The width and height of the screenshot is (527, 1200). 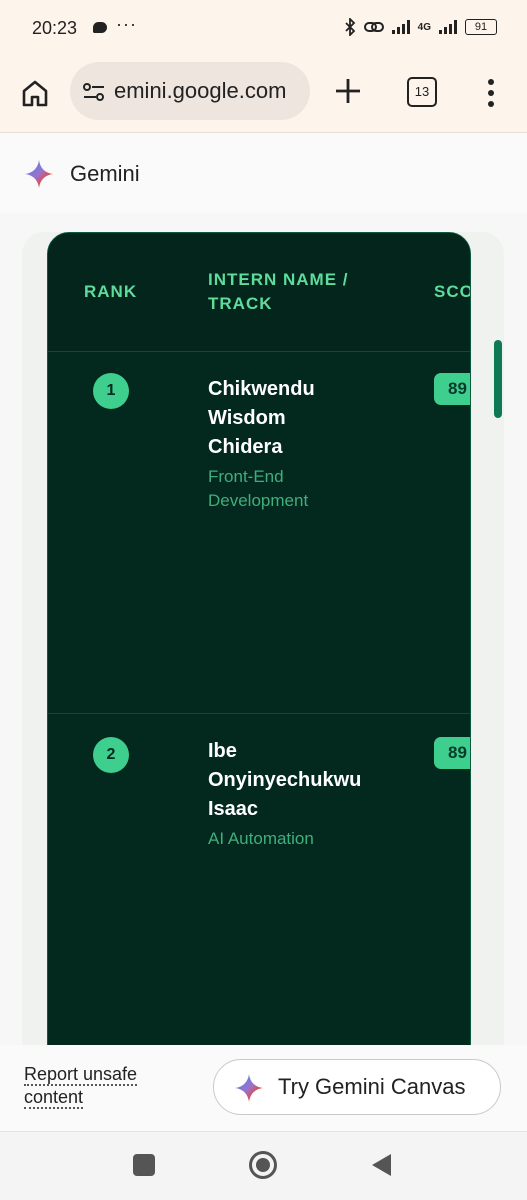 What do you see at coordinates (285, 780) in the screenshot?
I see `intern-name: Ibe Onyinyechukwu Isaac` at bounding box center [285, 780].